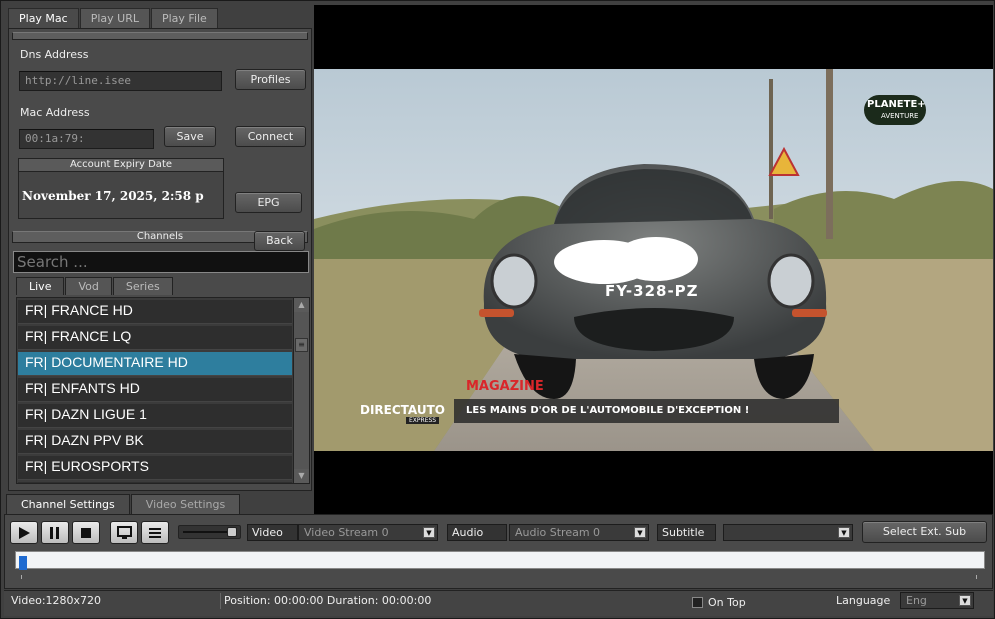  Describe the element at coordinates (232, 532) in the screenshot. I see `volume-handle` at that location.